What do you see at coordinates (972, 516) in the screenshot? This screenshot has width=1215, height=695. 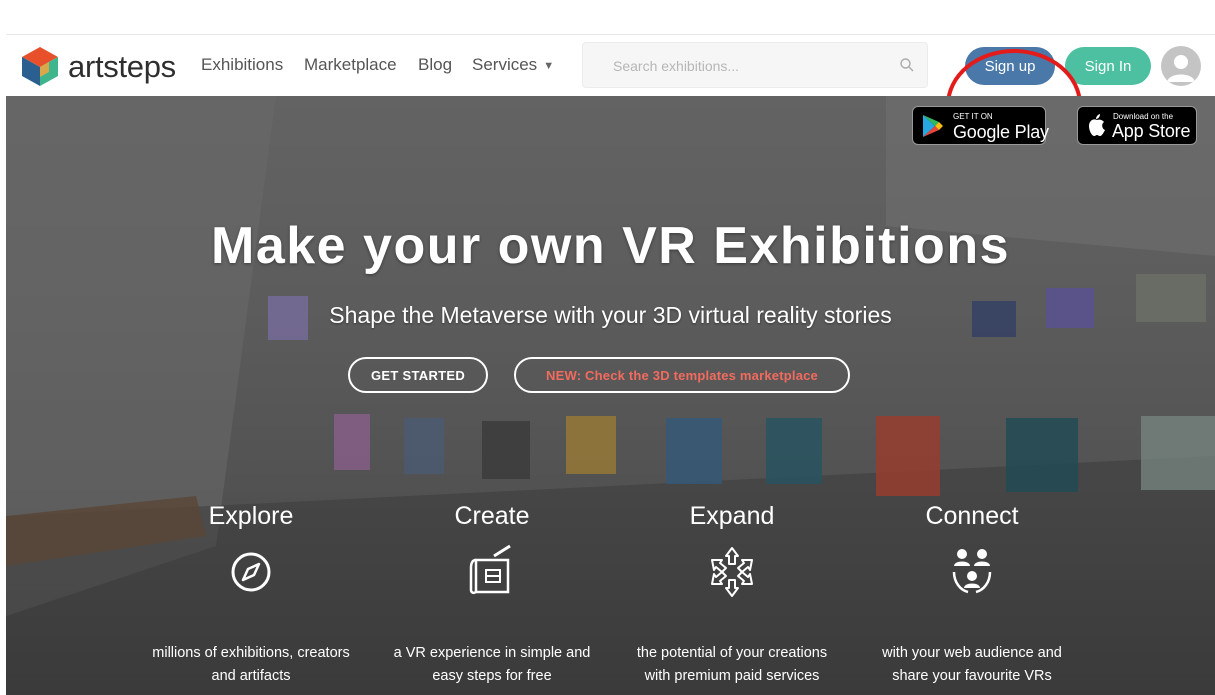 I see `feature-title: Connect` at bounding box center [972, 516].